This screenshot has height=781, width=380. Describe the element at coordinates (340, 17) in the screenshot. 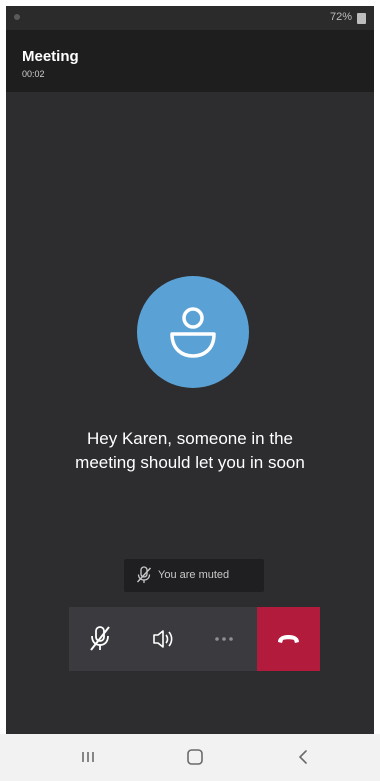

I see `battery-level: 72%` at that location.